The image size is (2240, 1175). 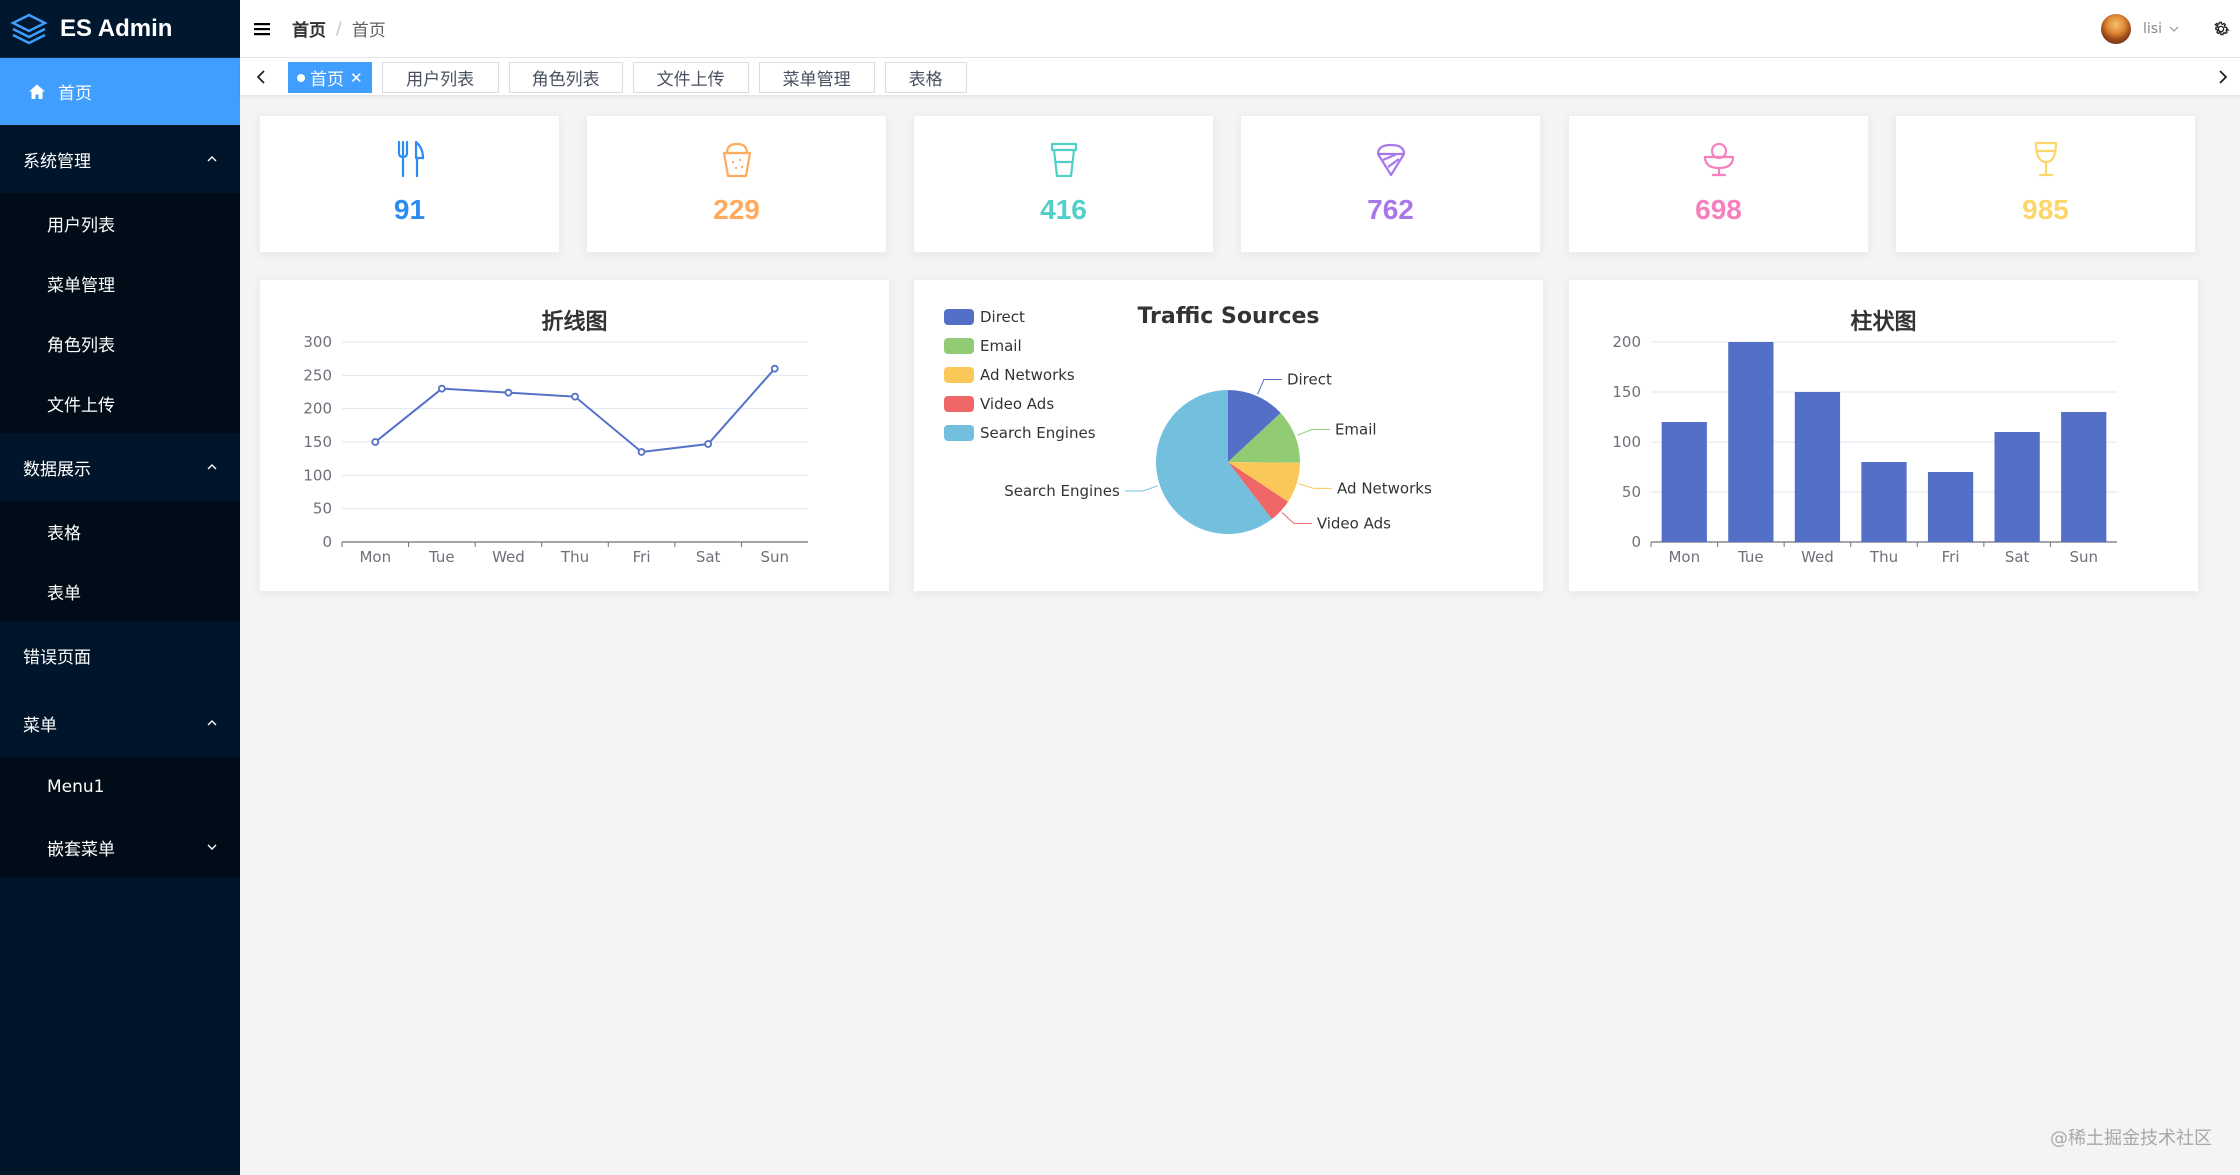 I want to click on sidebar-item-label: 角色列表, so click(x=81, y=345).